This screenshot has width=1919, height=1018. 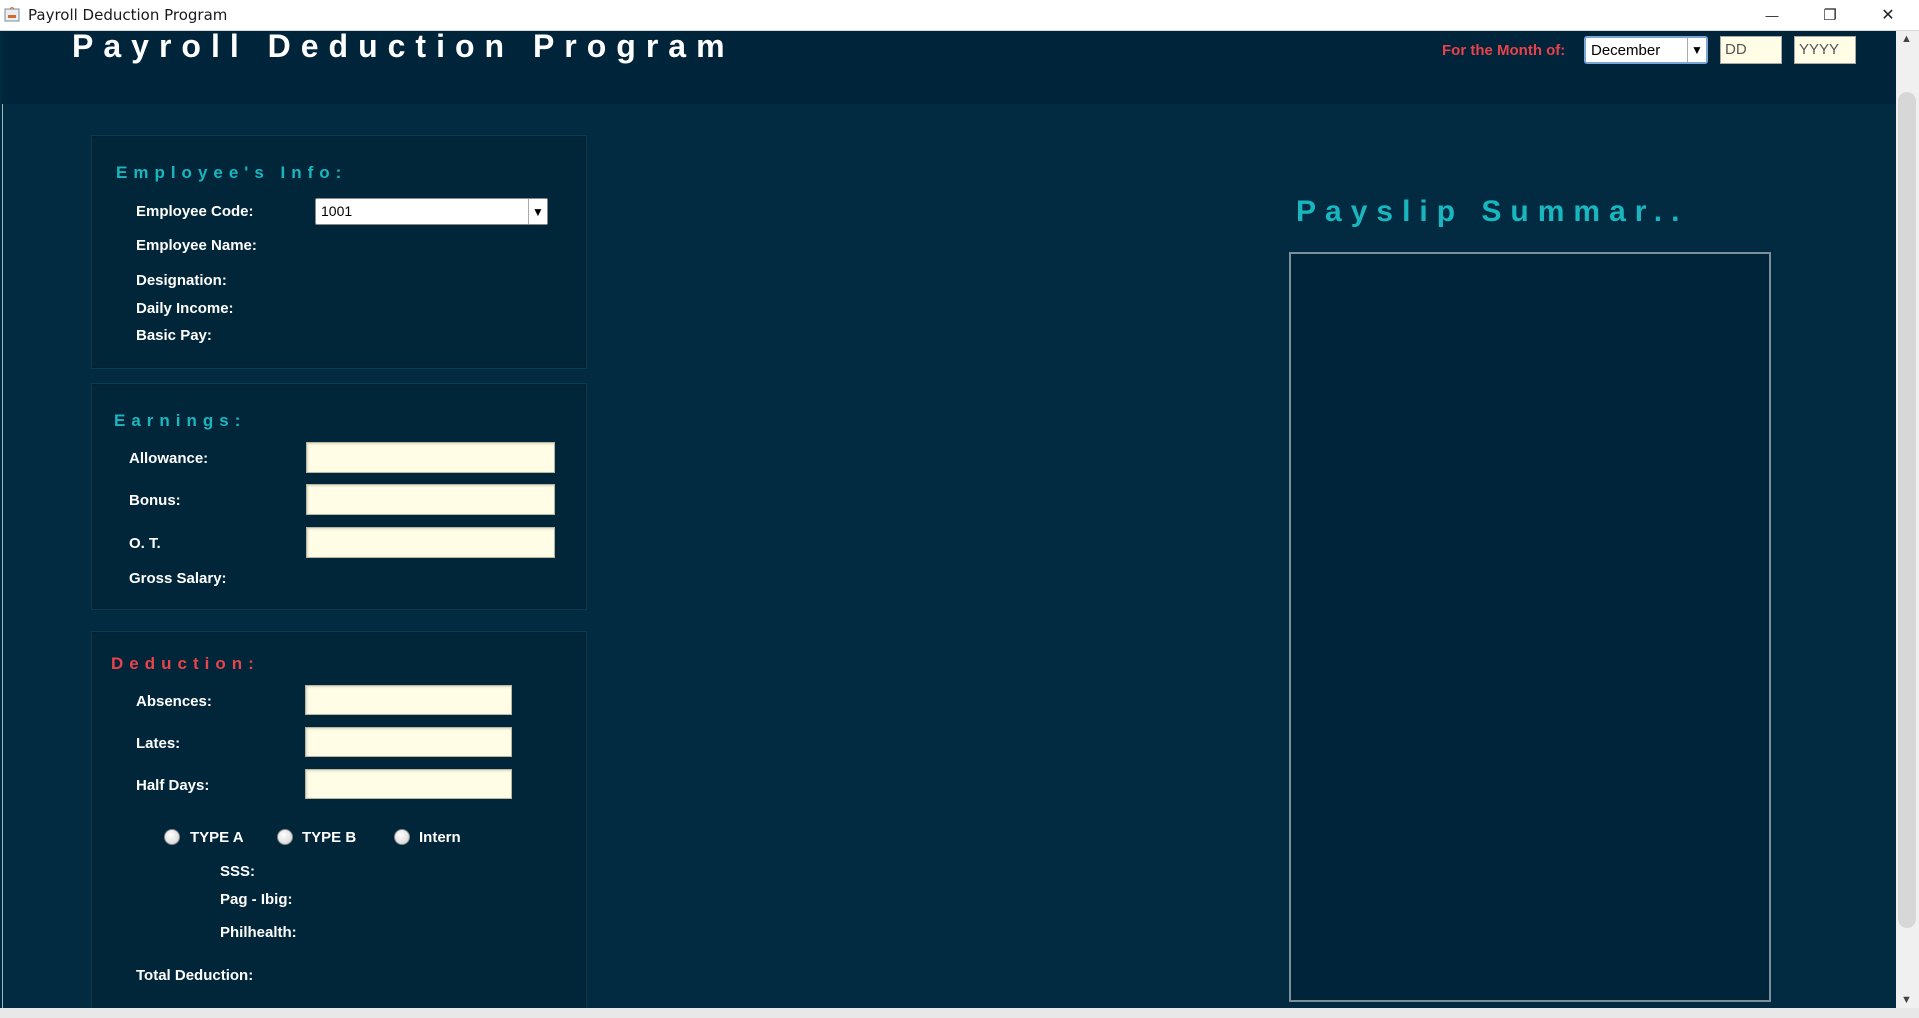 What do you see at coordinates (1492, 211) in the screenshot?
I see `payslip-summary-title: Payslip Summar..` at bounding box center [1492, 211].